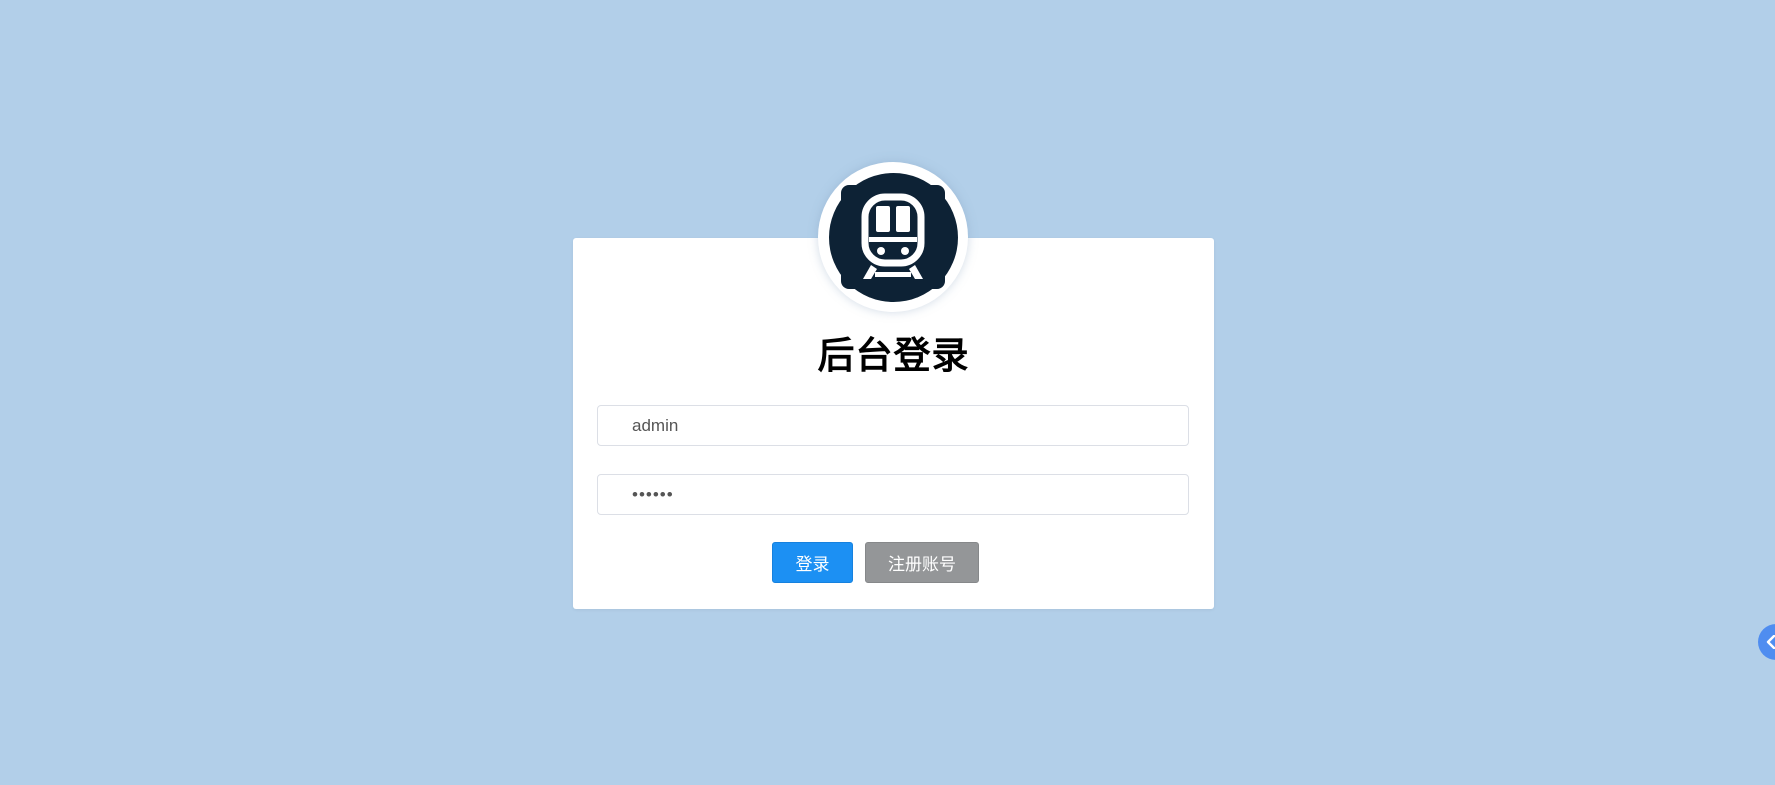 This screenshot has height=785, width=1775. I want to click on password-input, so click(893, 494).